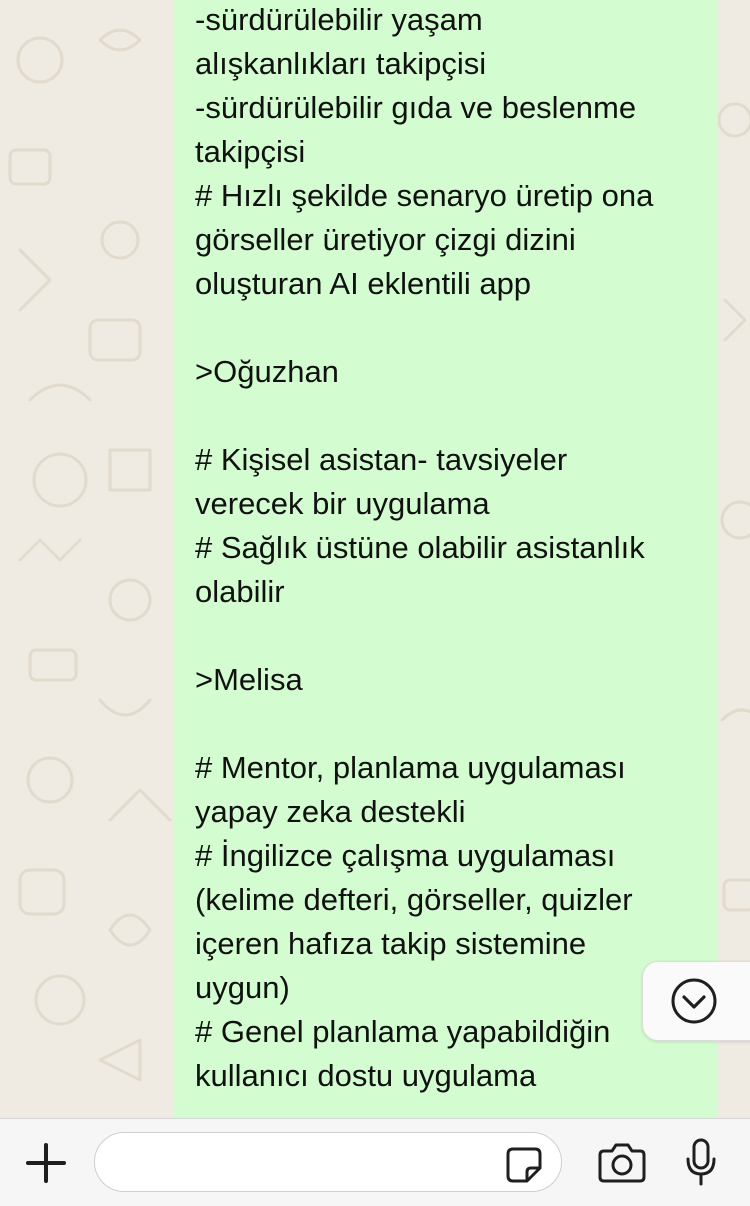 This screenshot has height=1206, width=750. I want to click on message-line: # Genel planlama yapabildiğin, so click(403, 1031).